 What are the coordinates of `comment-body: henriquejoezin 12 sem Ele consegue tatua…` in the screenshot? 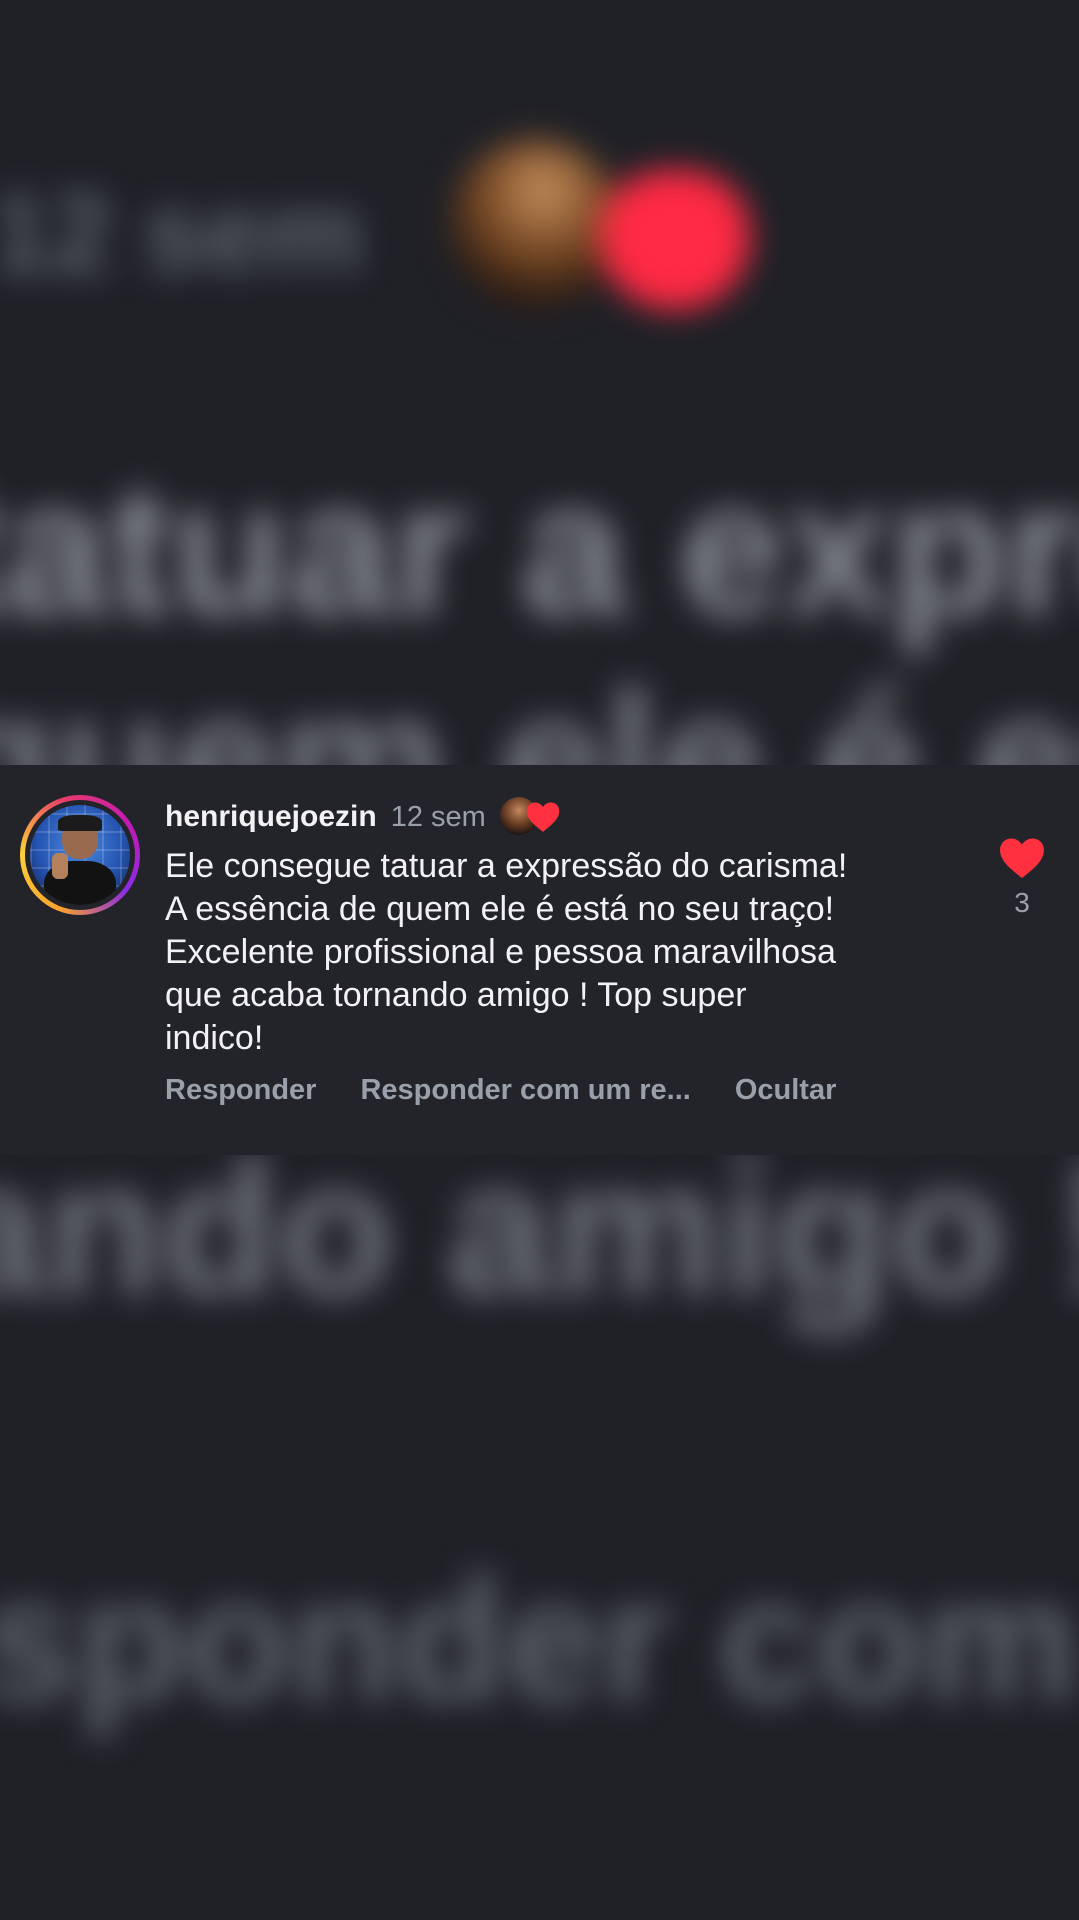 It's located at (560, 951).